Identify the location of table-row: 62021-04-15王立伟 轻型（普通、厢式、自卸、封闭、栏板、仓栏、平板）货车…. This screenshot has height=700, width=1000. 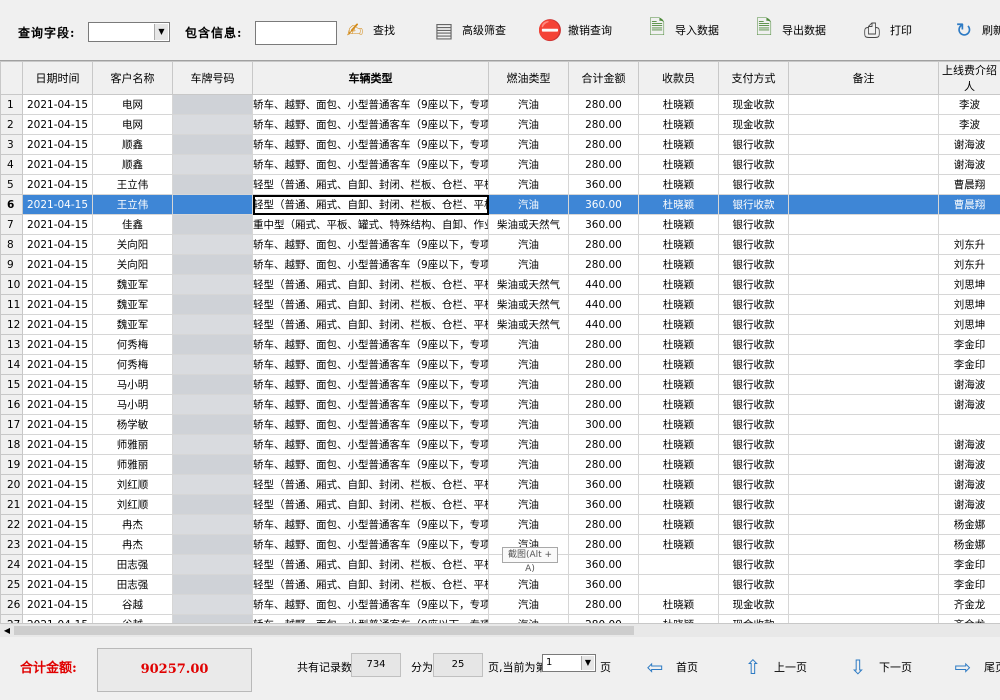
(500, 204).